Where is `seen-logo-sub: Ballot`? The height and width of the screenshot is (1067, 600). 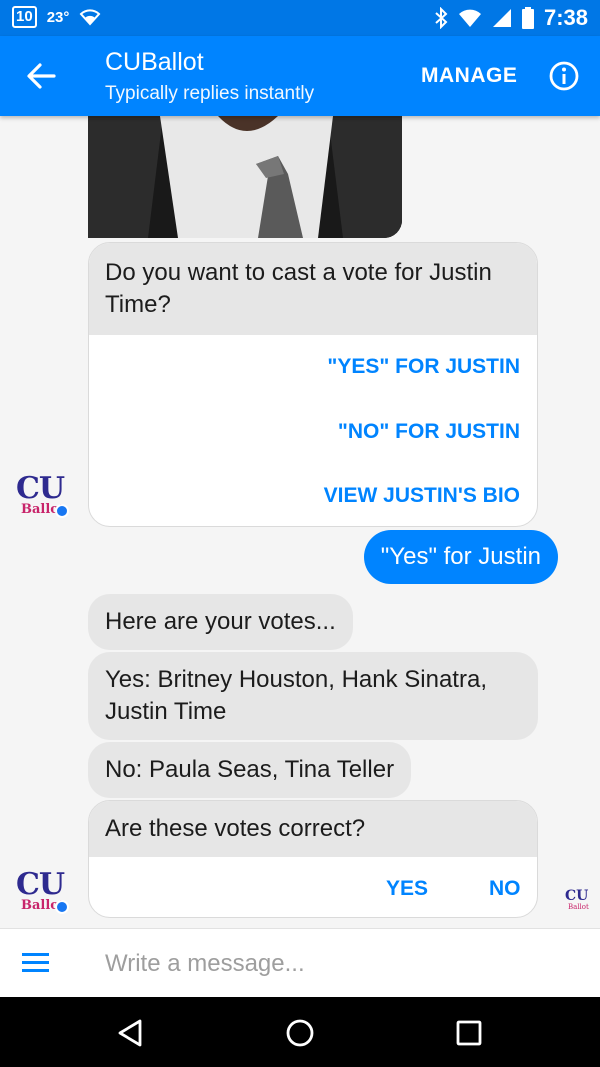 seen-logo-sub: Ballot is located at coordinates (578, 907).